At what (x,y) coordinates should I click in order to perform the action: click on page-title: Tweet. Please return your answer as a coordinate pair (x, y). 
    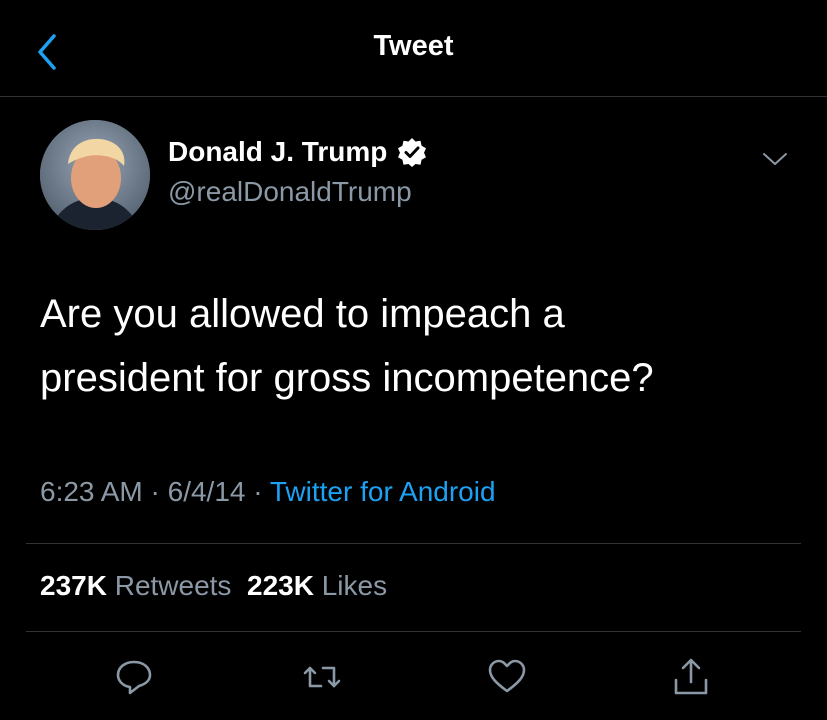
    Looking at the image, I should click on (413, 46).